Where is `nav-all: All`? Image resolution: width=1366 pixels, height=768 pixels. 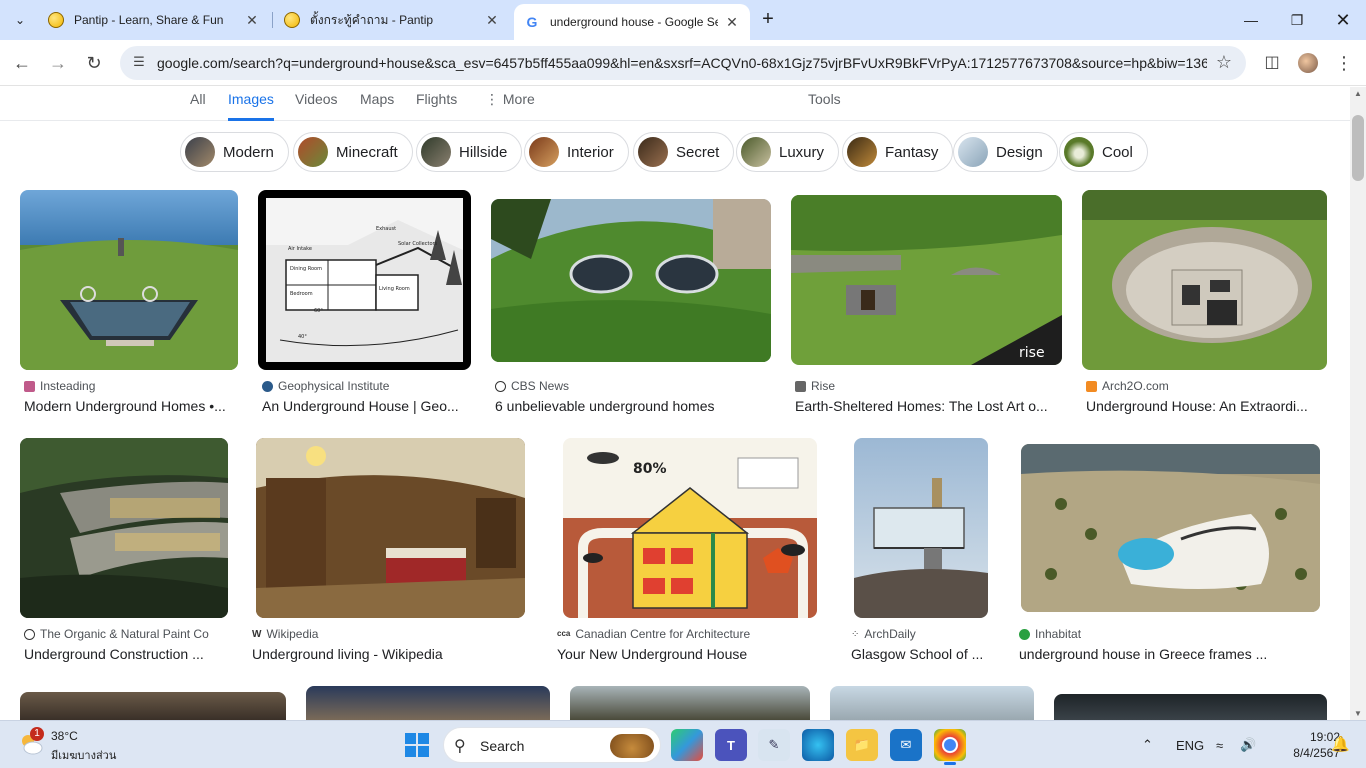 nav-all: All is located at coordinates (198, 106).